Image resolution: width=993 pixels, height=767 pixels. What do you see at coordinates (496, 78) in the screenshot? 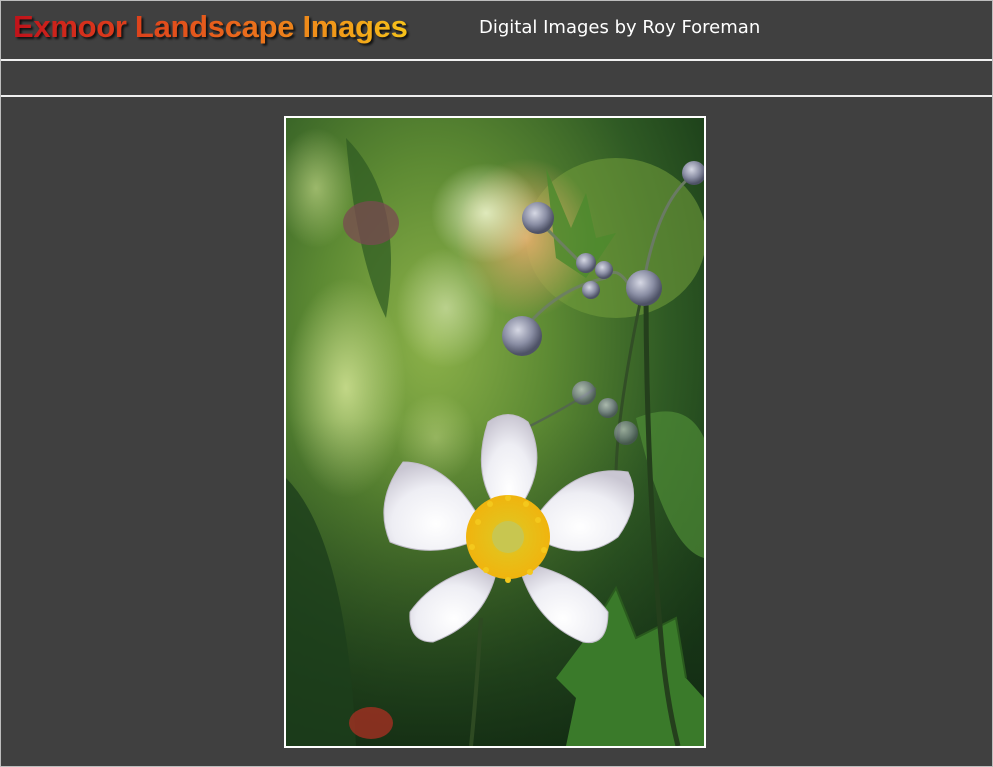
I see `navigation-bar` at bounding box center [496, 78].